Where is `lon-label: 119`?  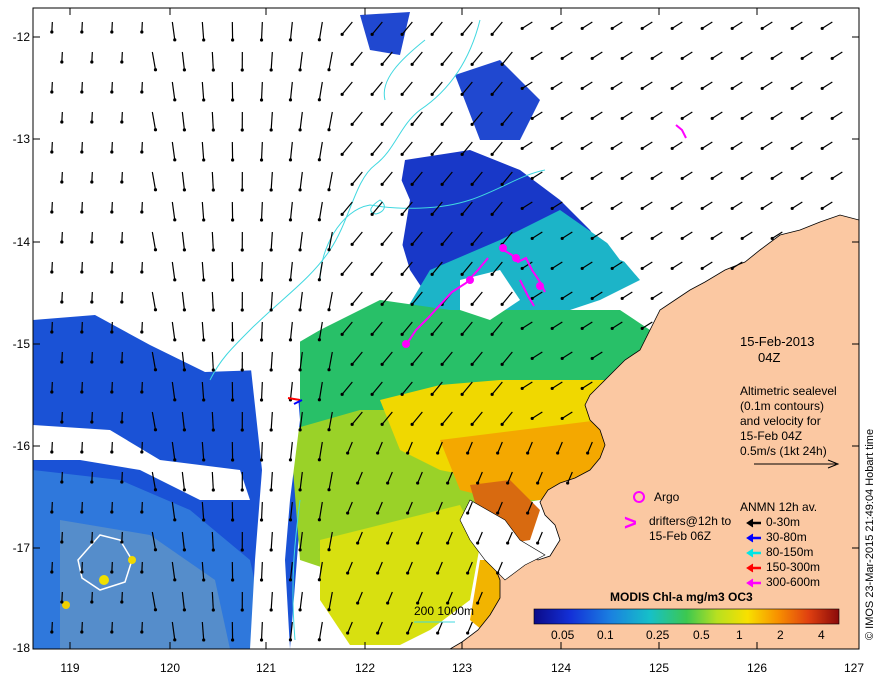 lon-label: 119 is located at coordinates (70, 668).